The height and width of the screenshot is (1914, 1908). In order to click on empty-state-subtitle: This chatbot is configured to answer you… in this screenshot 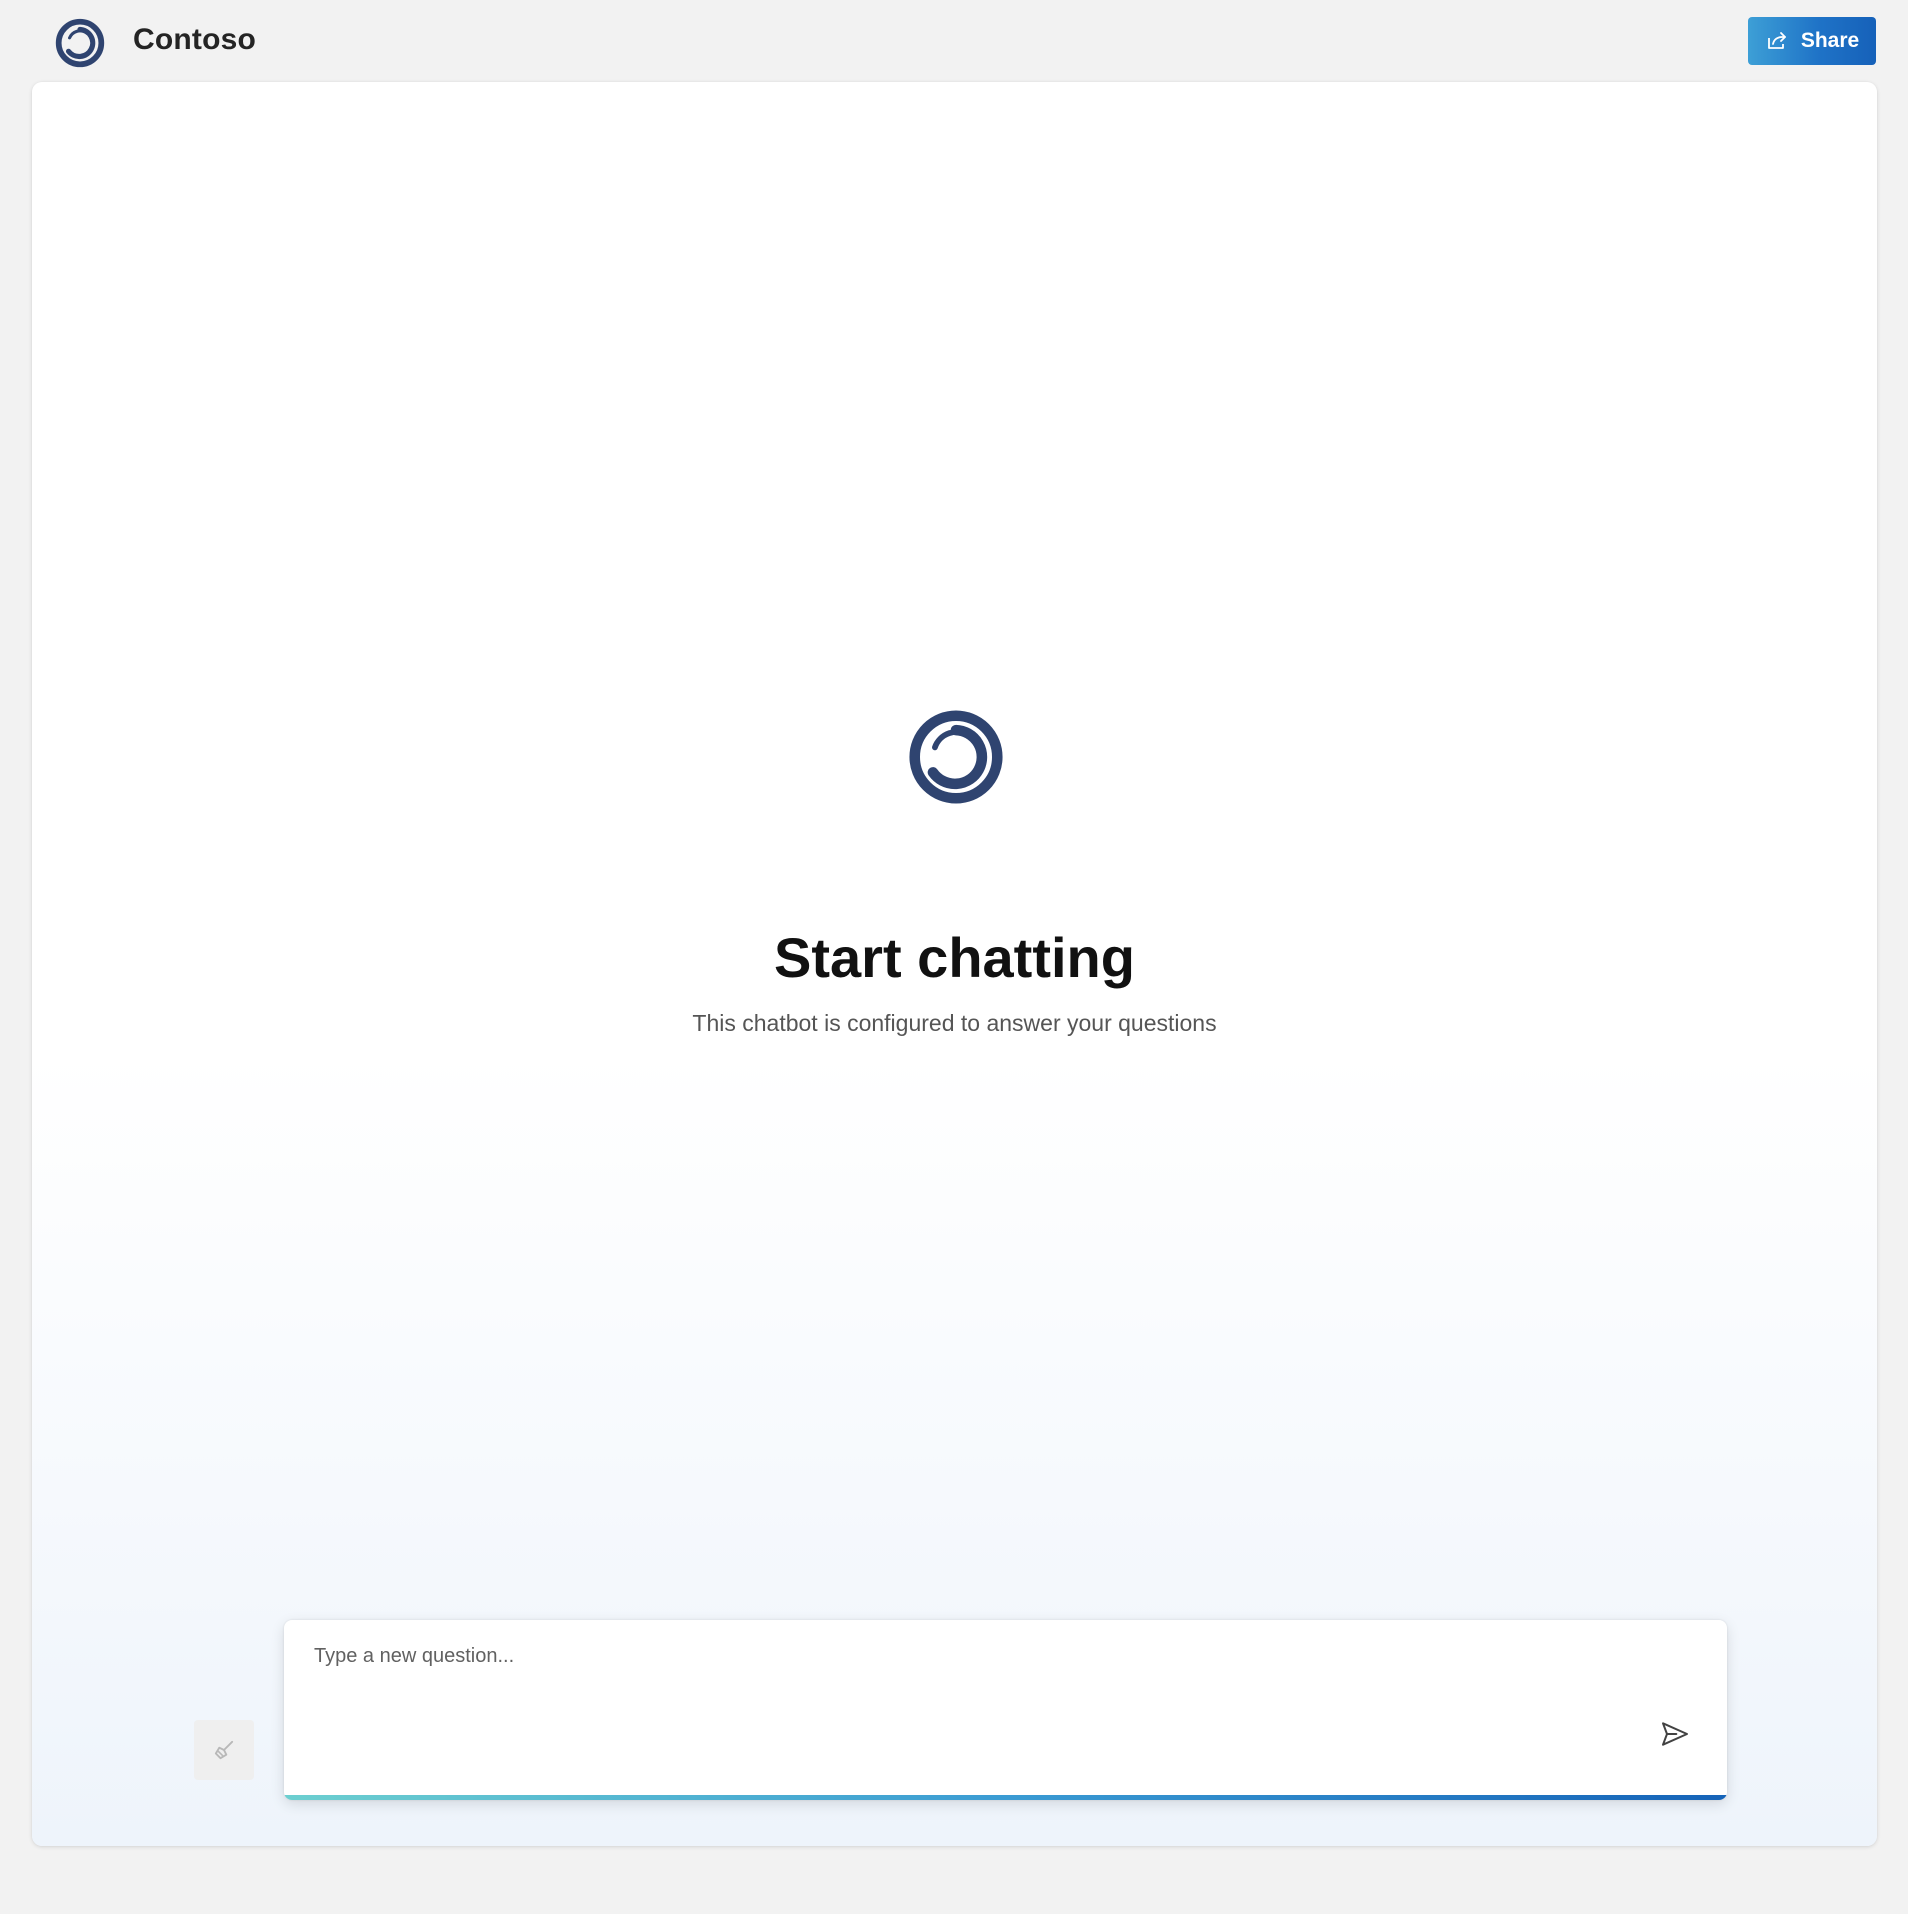, I will do `click(954, 1023)`.